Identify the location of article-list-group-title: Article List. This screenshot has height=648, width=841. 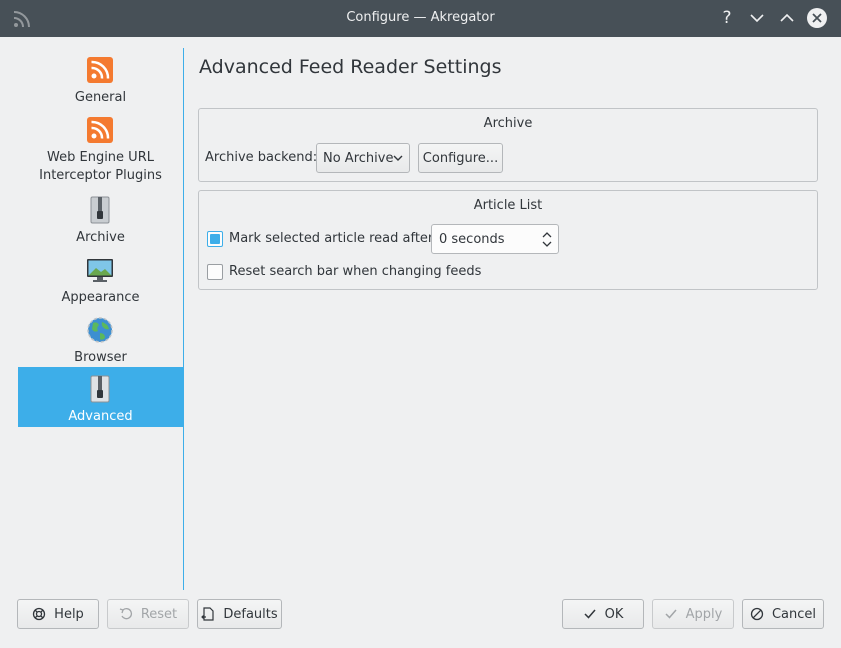
(508, 205).